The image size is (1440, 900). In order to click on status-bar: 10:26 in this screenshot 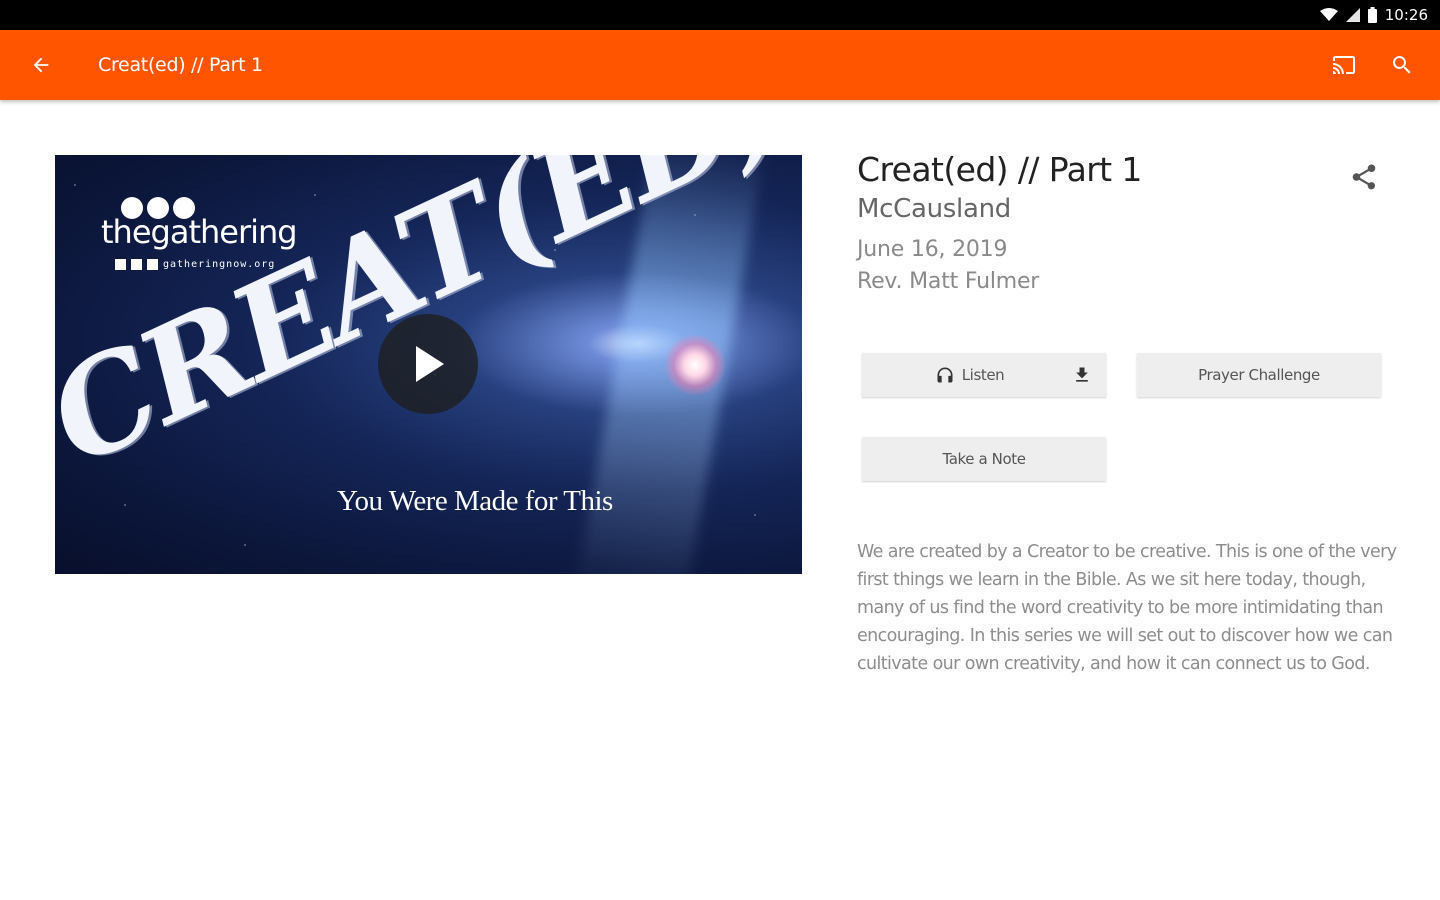, I will do `click(720, 15)`.